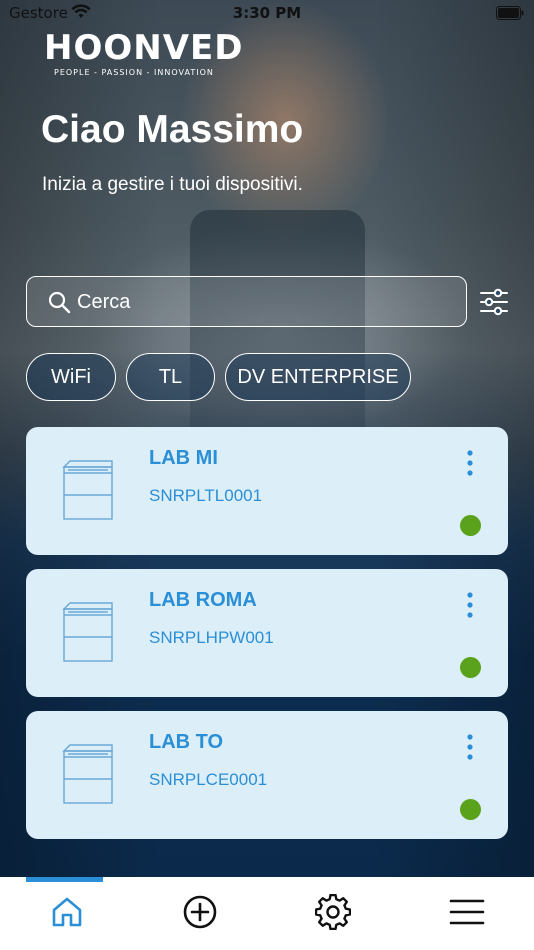 Image resolution: width=534 pixels, height=950 pixels. I want to click on tab-menu, so click(466, 913).